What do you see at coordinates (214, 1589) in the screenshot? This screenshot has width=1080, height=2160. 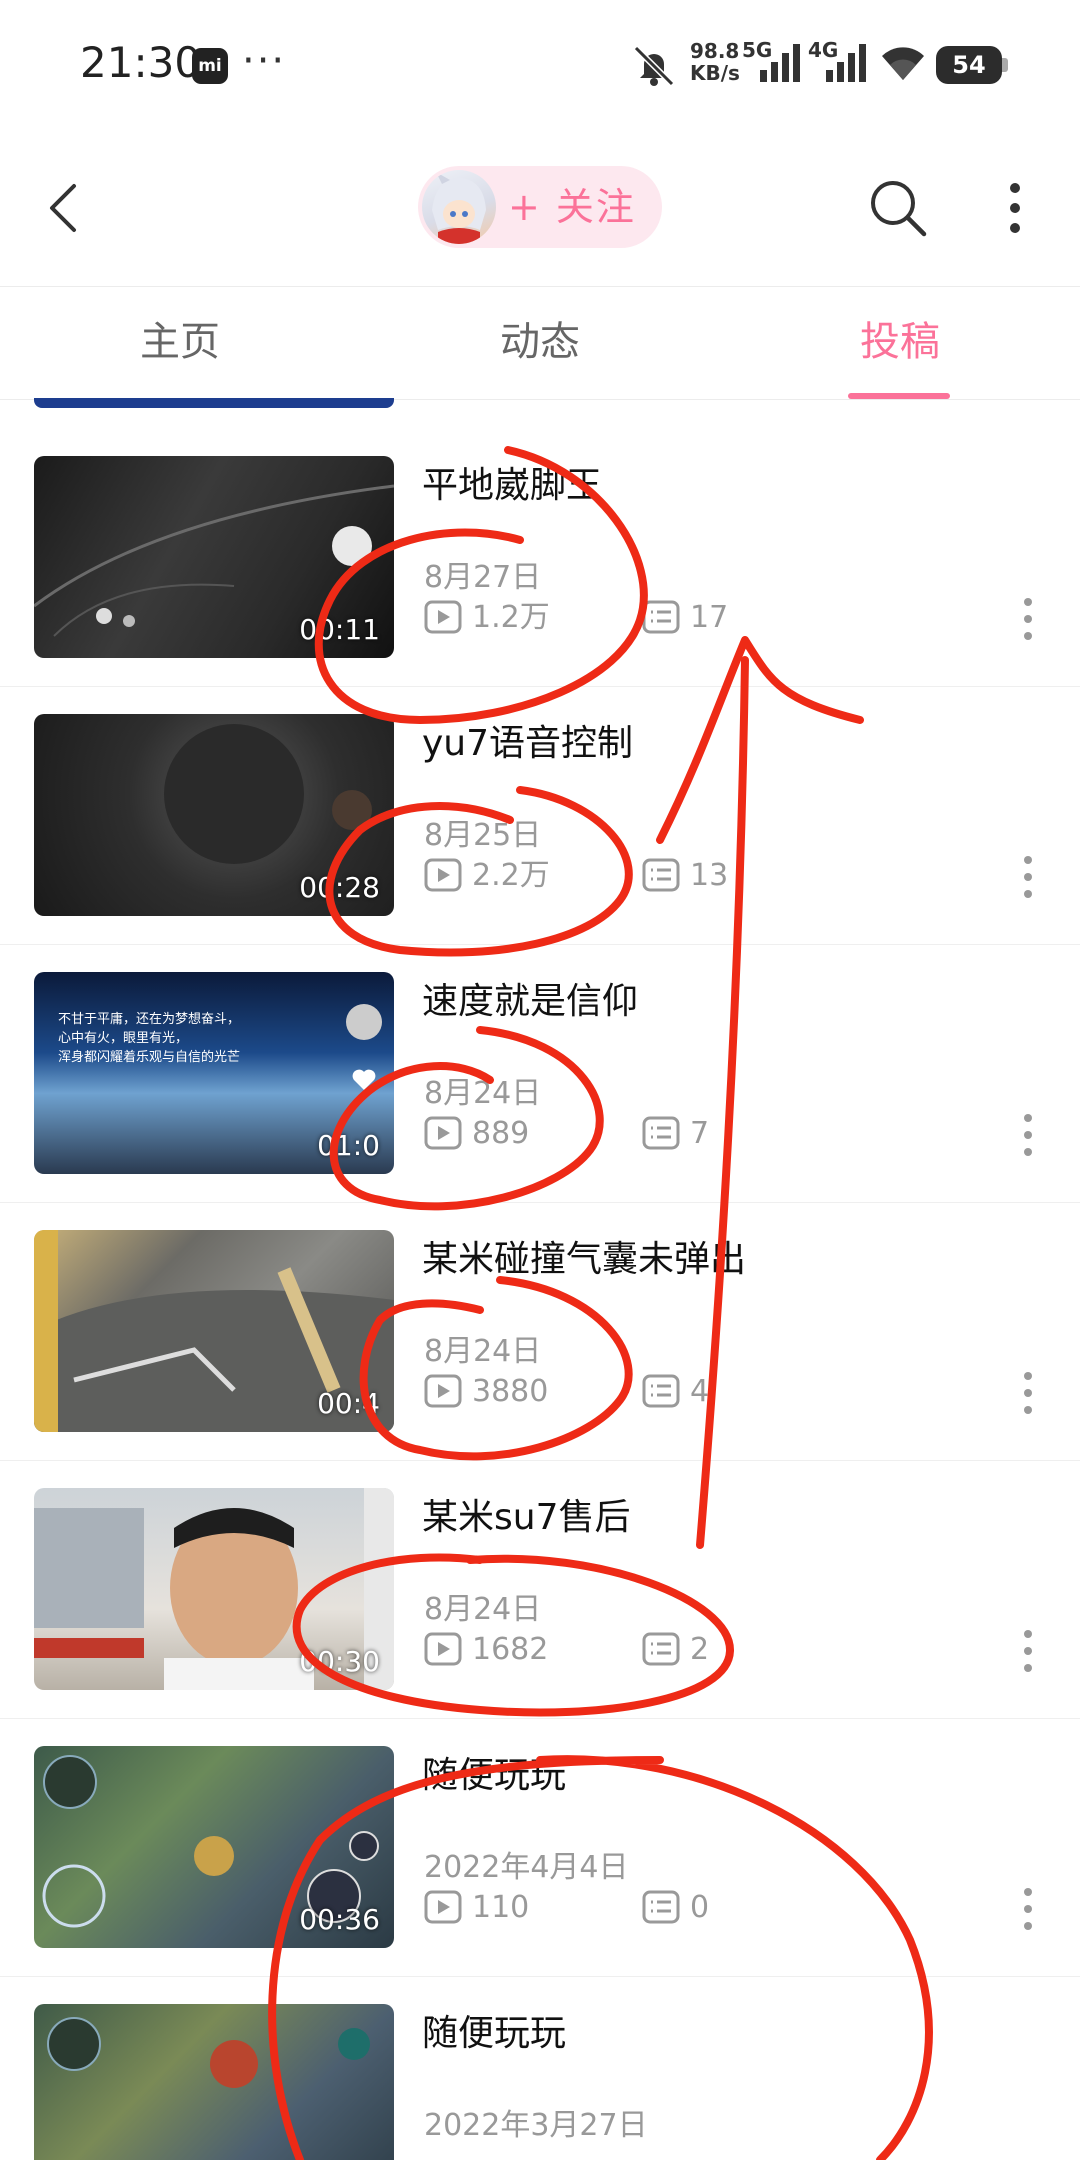 I see `video-thumbnail: 00:30` at bounding box center [214, 1589].